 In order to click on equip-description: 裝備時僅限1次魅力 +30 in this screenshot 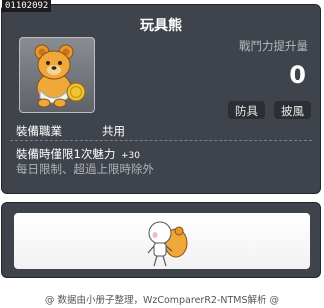, I will do `click(78, 154)`.